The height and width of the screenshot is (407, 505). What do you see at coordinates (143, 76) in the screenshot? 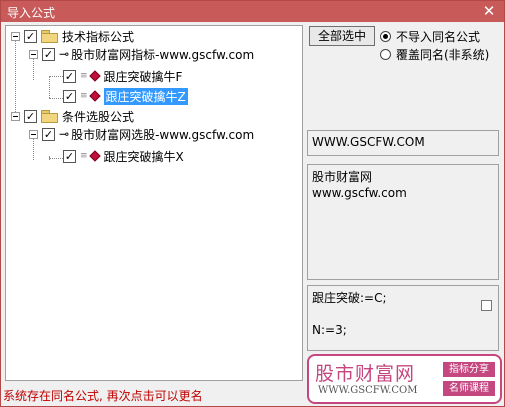
I see `tree-item-label: 跟庄突破擒牛F` at bounding box center [143, 76].